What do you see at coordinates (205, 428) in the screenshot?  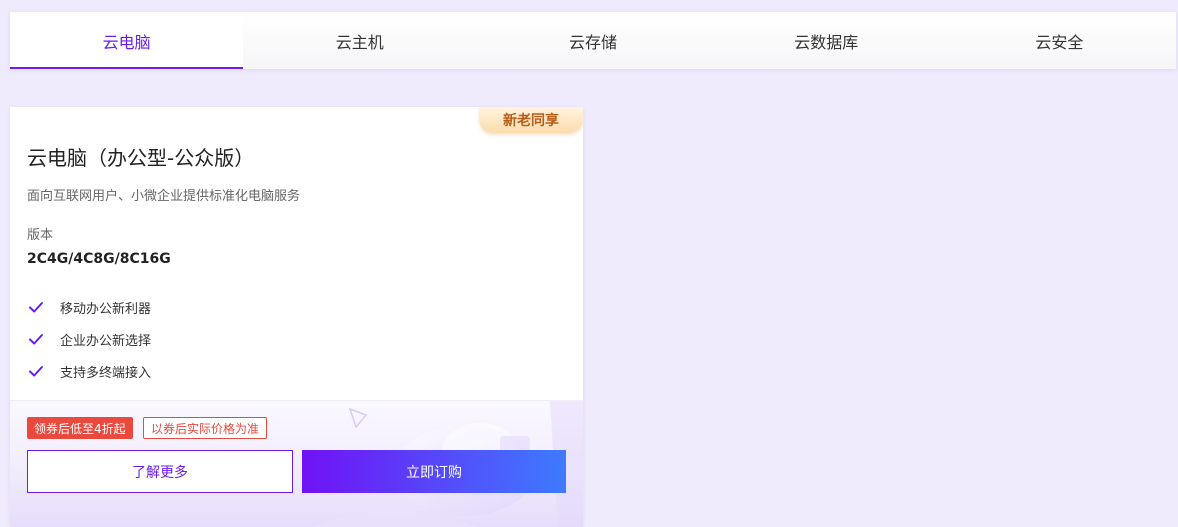 I see `coupon-note: 以券后实际价格为准` at bounding box center [205, 428].